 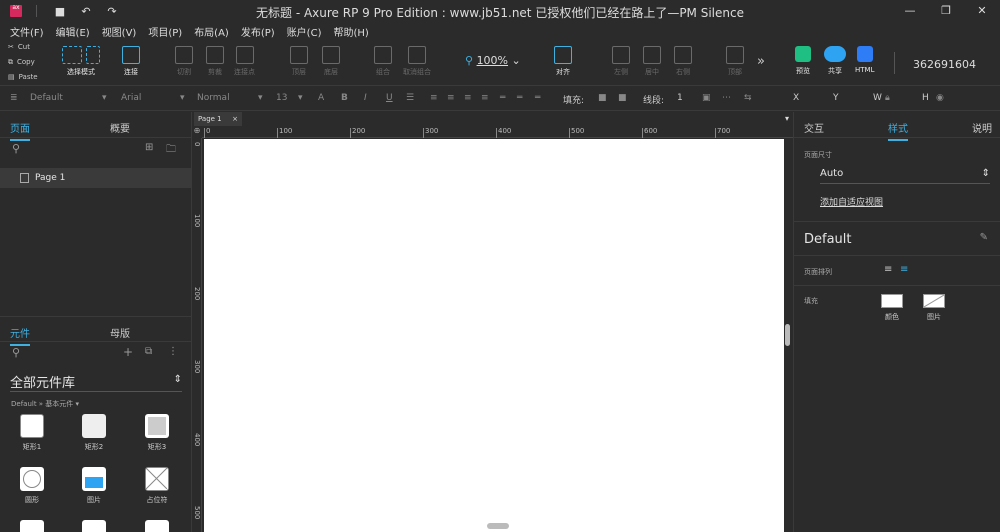 I want to click on chevron-down-icon: ▾, so click(x=787, y=118).